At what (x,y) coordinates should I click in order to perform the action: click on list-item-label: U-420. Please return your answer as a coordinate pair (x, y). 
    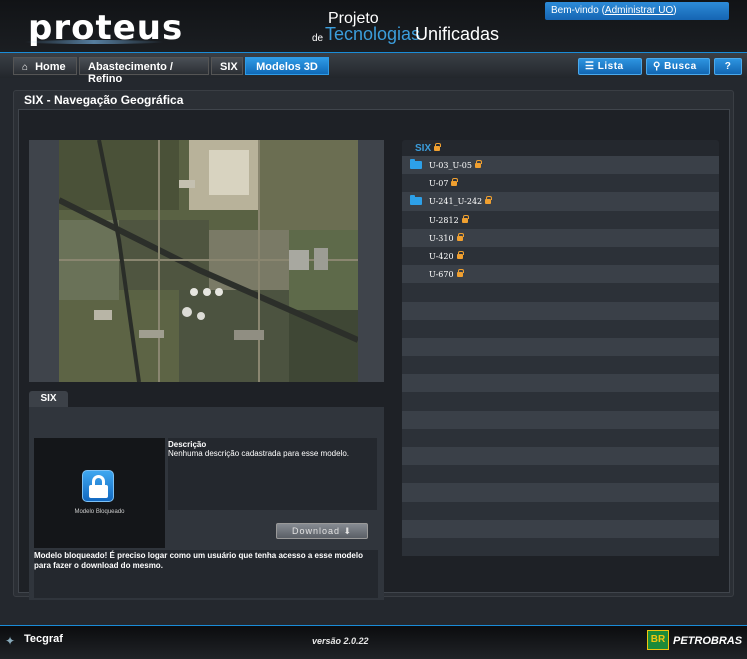
    Looking at the image, I should click on (441, 256).